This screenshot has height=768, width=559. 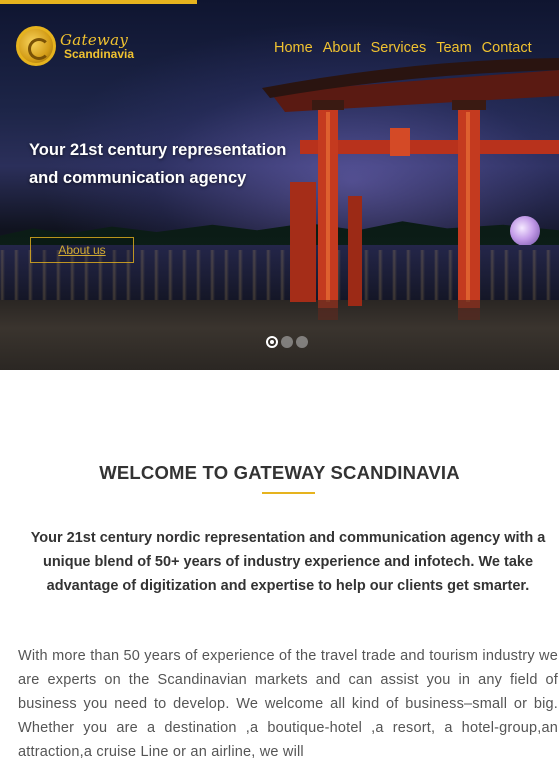 I want to click on nav-home: Home, so click(x=293, y=48).